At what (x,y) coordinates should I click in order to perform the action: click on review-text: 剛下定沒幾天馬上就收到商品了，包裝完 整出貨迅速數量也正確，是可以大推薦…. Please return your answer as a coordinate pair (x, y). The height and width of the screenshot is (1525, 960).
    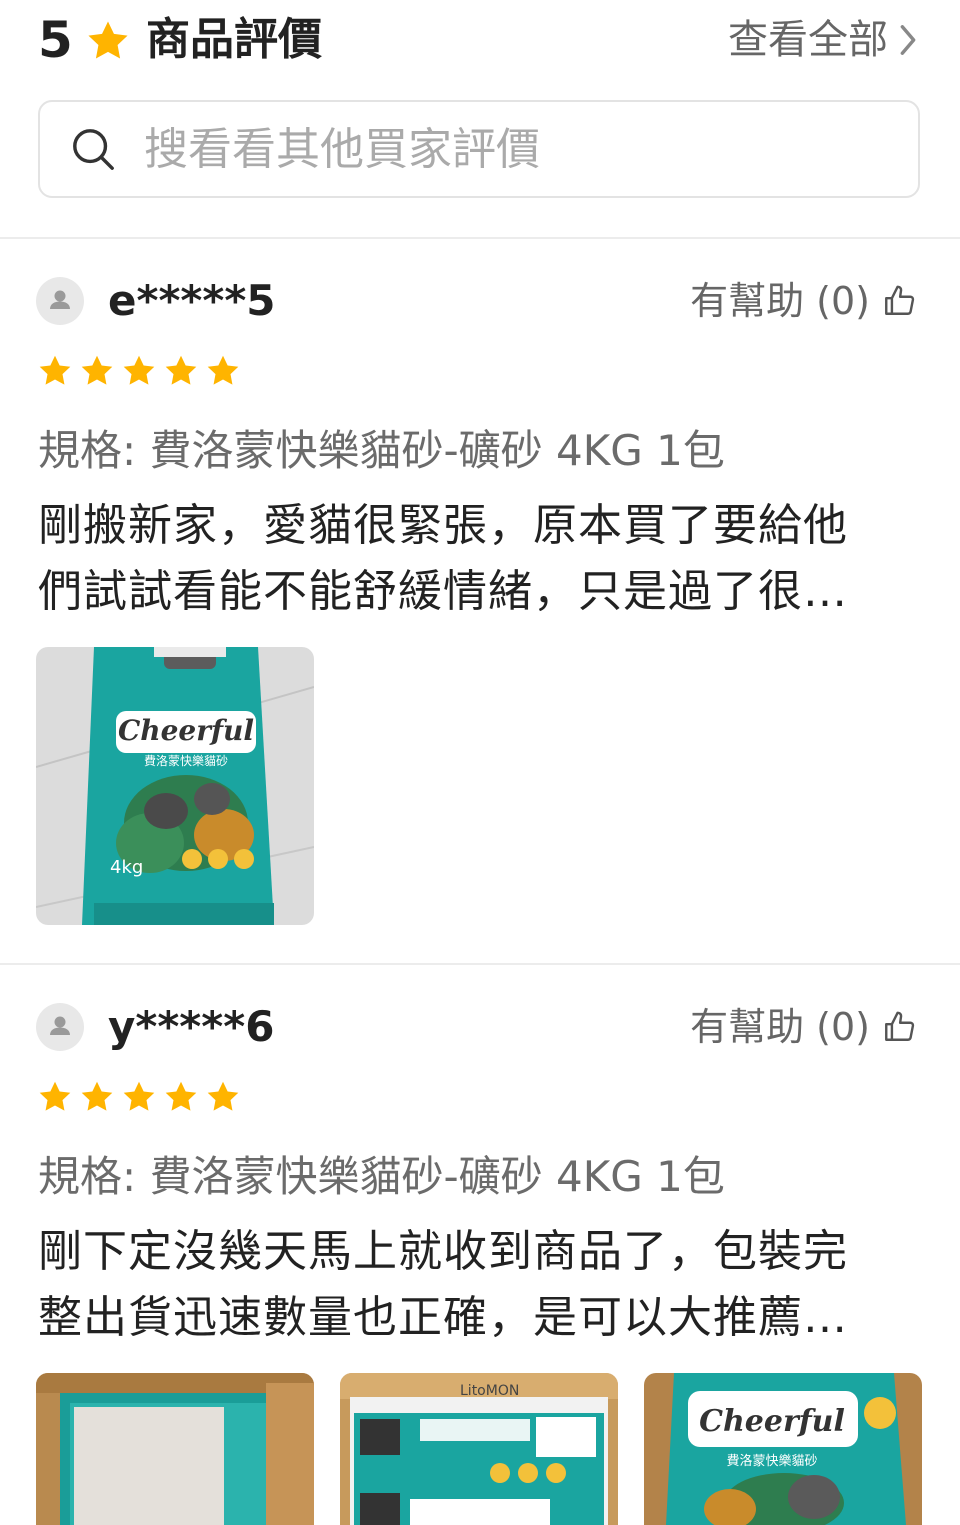
    Looking at the image, I should click on (480, 1285).